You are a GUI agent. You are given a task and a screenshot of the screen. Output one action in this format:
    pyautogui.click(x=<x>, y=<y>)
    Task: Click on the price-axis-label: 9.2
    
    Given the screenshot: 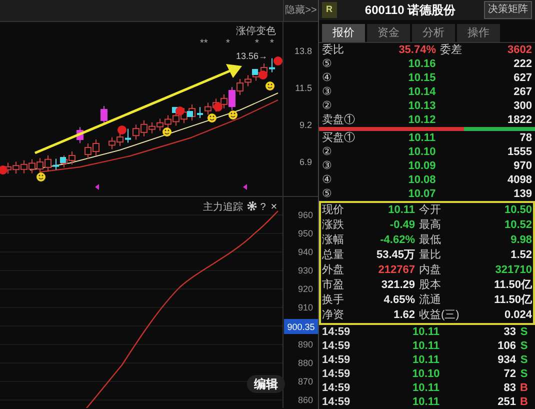 What is the action you would take?
    pyautogui.click(x=305, y=125)
    